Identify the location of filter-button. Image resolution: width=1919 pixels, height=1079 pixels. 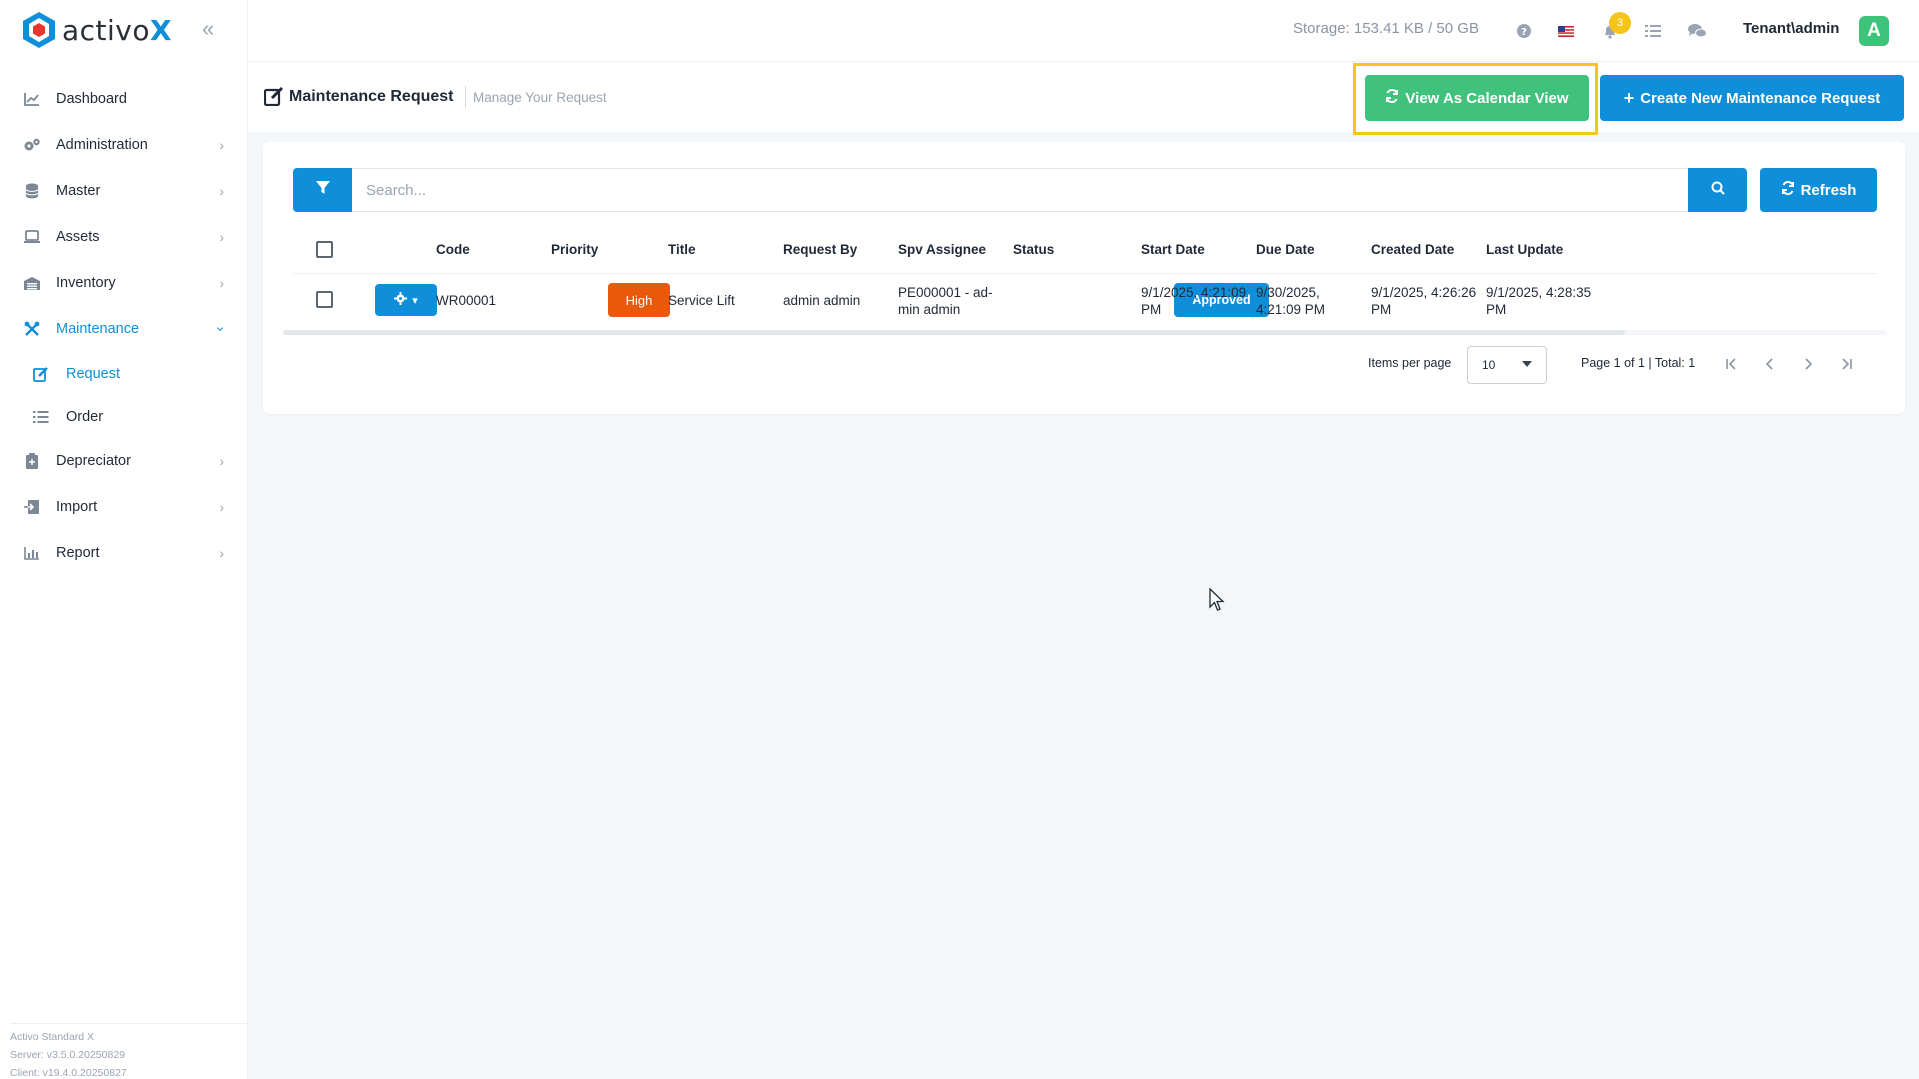
(322, 190).